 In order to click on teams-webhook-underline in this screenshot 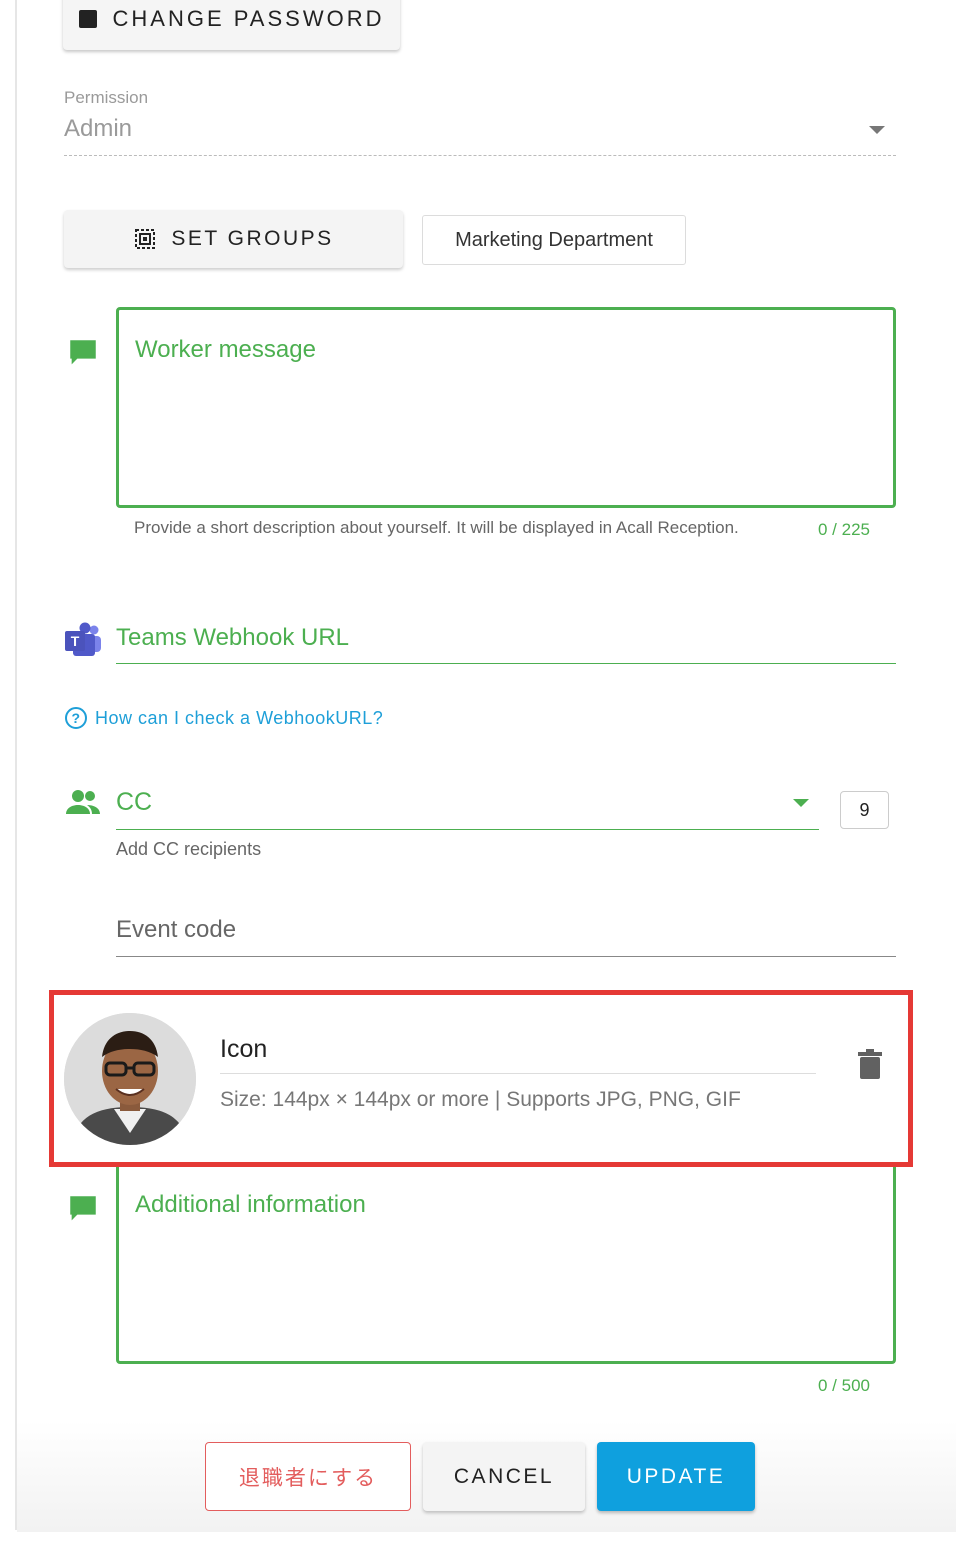, I will do `click(506, 663)`.